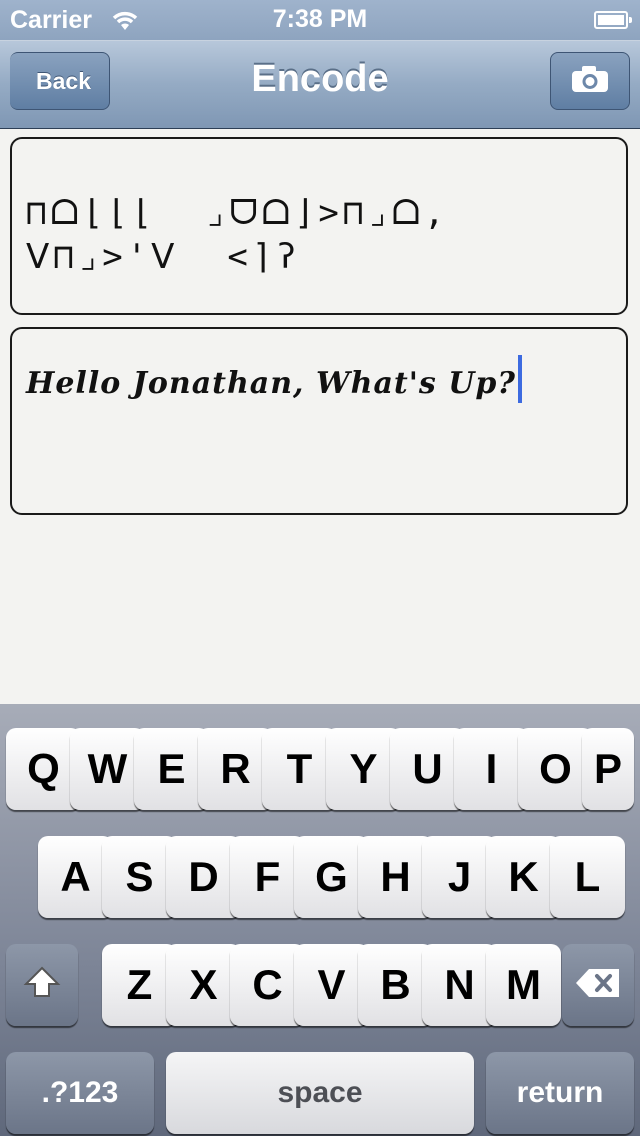 This screenshot has height=1136, width=640. What do you see at coordinates (237, 235) in the screenshot?
I see `encoded-text: ⊓ᗝ⌊⌊⌊ ⌟ᗜᗝ⌋>⊓⌟ᗝ, ᐯ⊓⌟>'ᐯ <⌉ʔ` at bounding box center [237, 235].